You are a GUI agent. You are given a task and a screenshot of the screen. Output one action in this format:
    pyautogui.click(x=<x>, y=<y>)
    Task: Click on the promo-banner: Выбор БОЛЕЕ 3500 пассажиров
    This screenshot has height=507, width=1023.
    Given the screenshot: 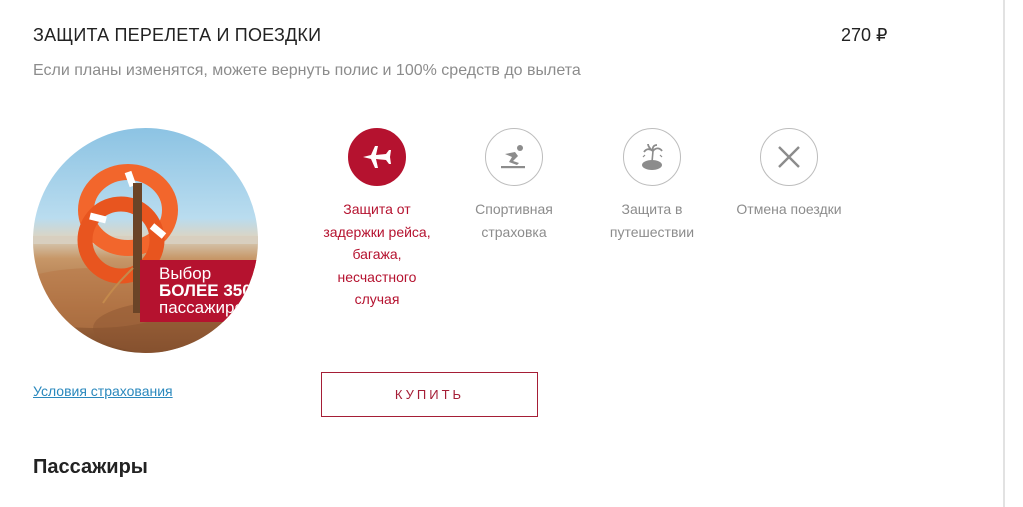 What is the action you would take?
    pyautogui.click(x=199, y=291)
    